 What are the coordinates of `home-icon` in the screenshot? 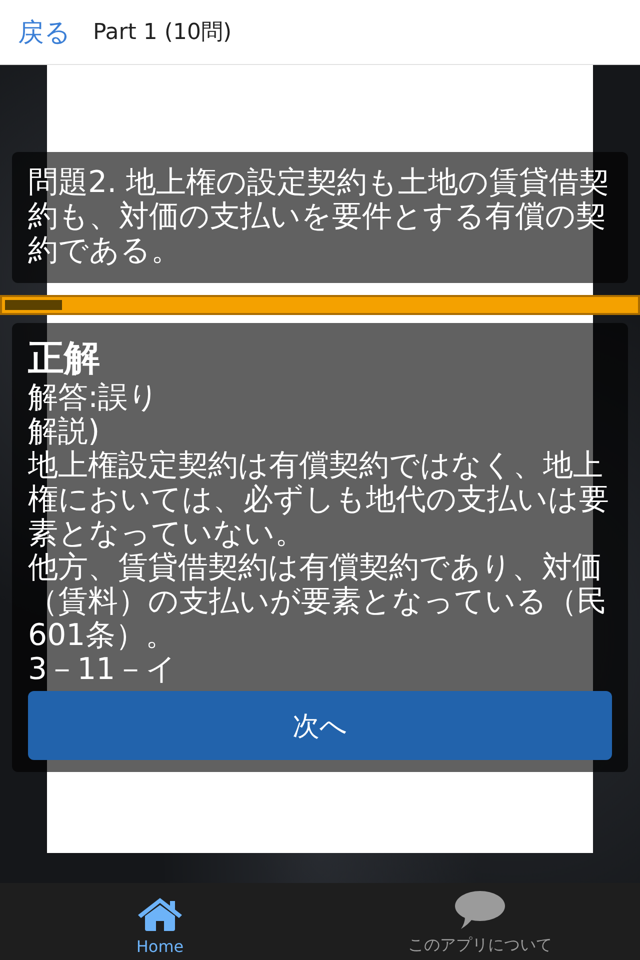 It's located at (160, 914).